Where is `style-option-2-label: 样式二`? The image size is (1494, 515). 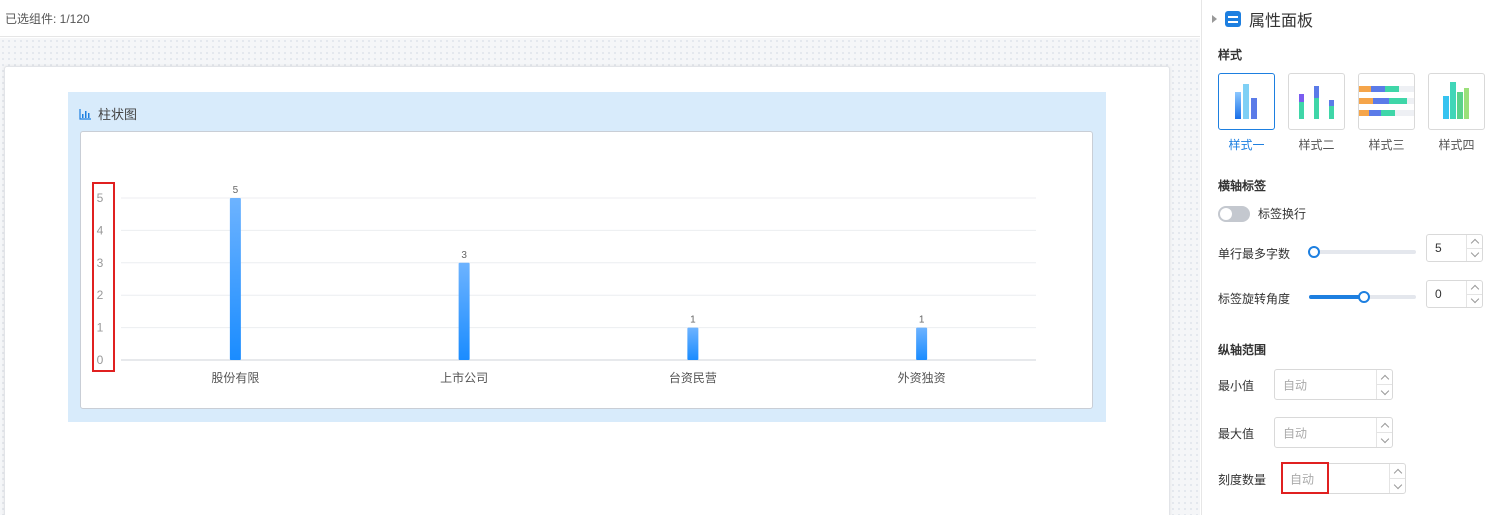
style-option-2-label: 样式二 is located at coordinates (1316, 145).